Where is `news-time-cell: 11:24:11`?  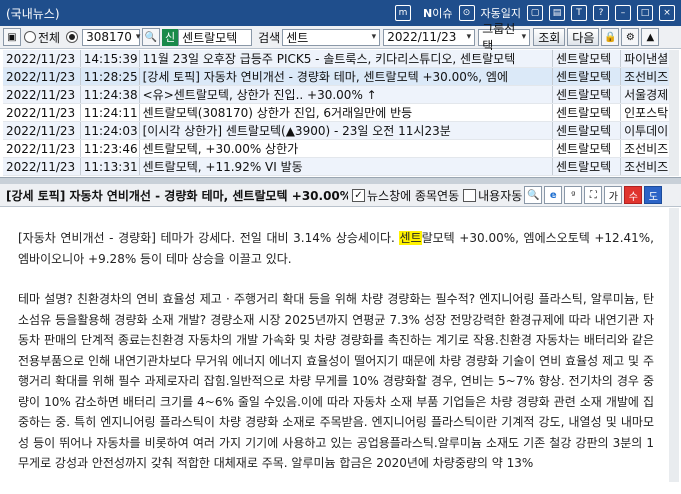
news-time-cell: 11:24:11 is located at coordinates (110, 112).